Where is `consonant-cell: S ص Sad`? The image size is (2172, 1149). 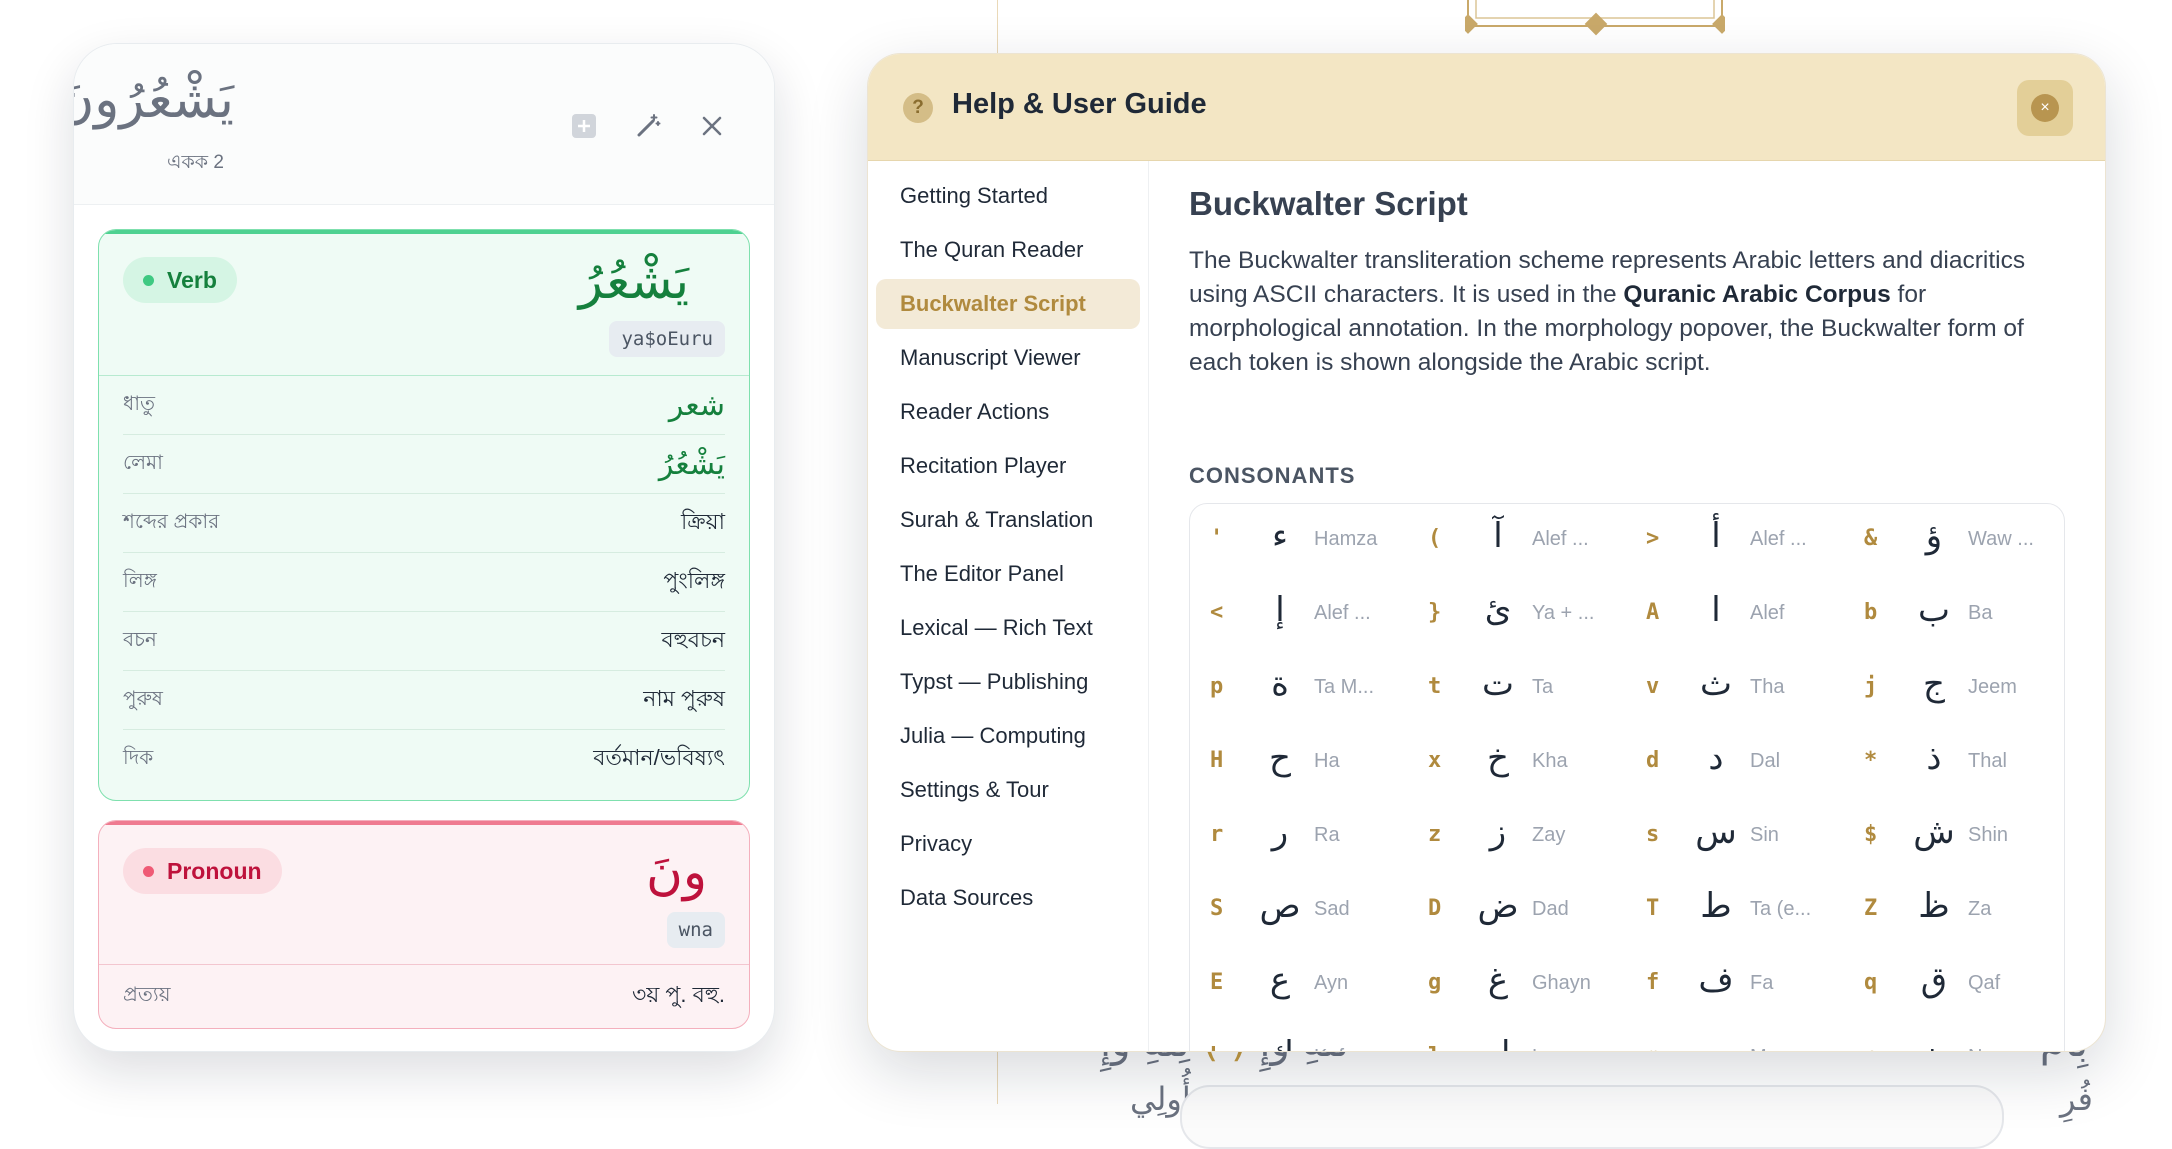 consonant-cell: S ص Sad is located at coordinates (1299, 911).